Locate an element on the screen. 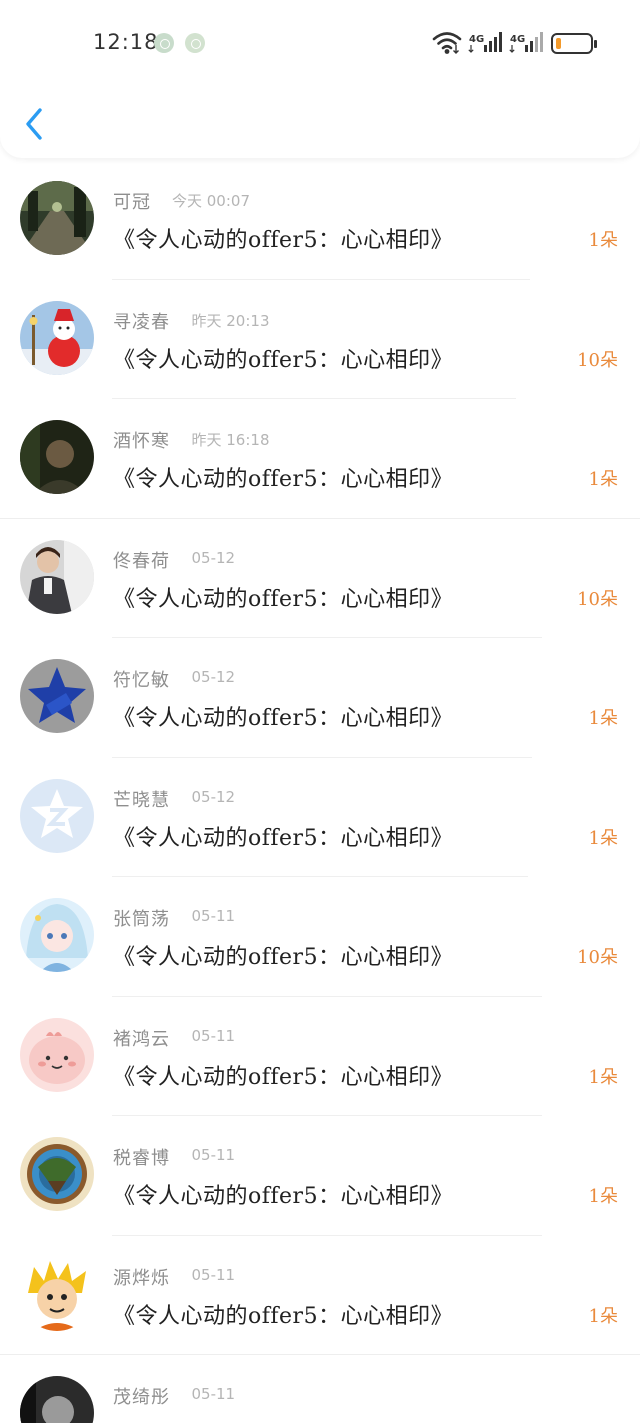 The width and height of the screenshot is (640, 1423). user-name: 源烨烁 is located at coordinates (141, 1277).